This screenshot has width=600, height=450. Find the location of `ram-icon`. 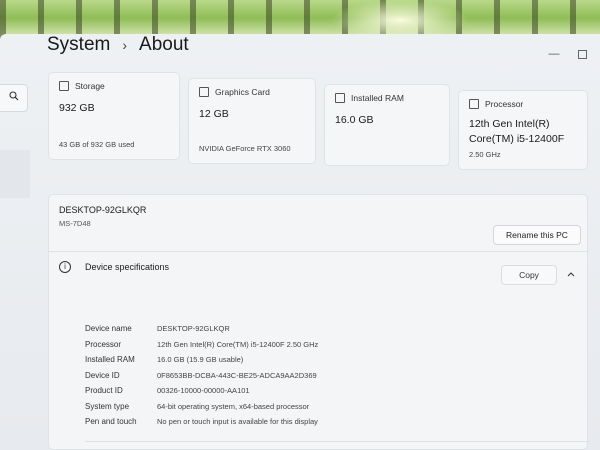

ram-icon is located at coordinates (340, 98).